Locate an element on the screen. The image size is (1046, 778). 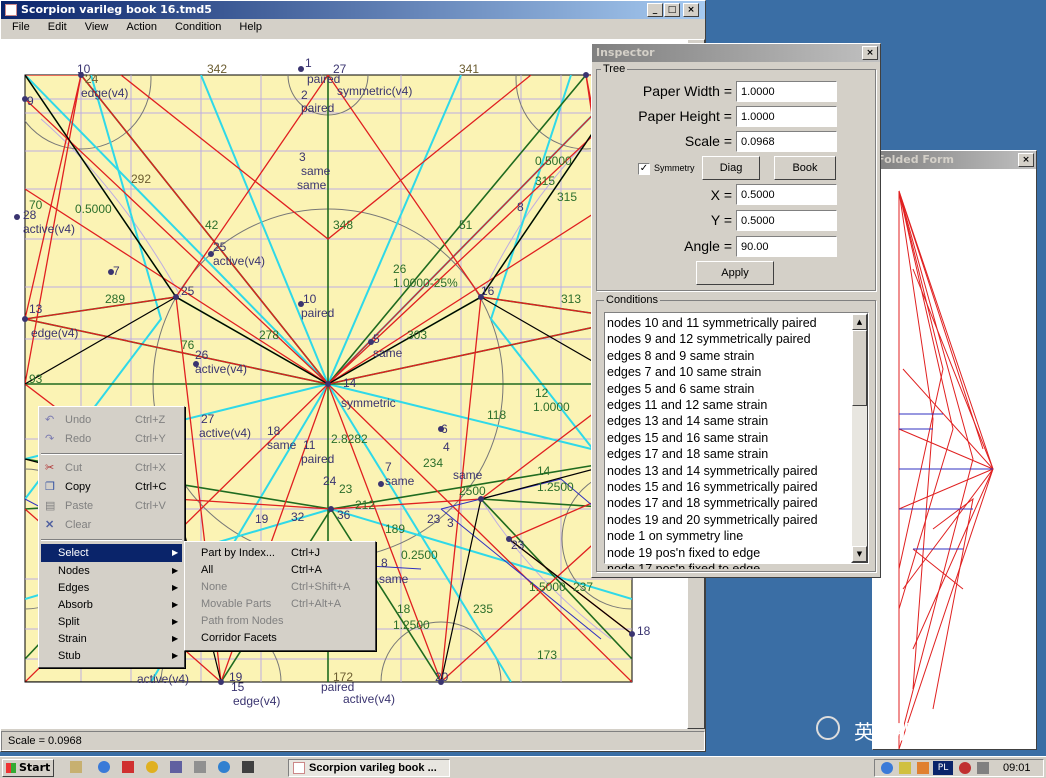
menu-item-select: Select ▶ is located at coordinates (111, 553).